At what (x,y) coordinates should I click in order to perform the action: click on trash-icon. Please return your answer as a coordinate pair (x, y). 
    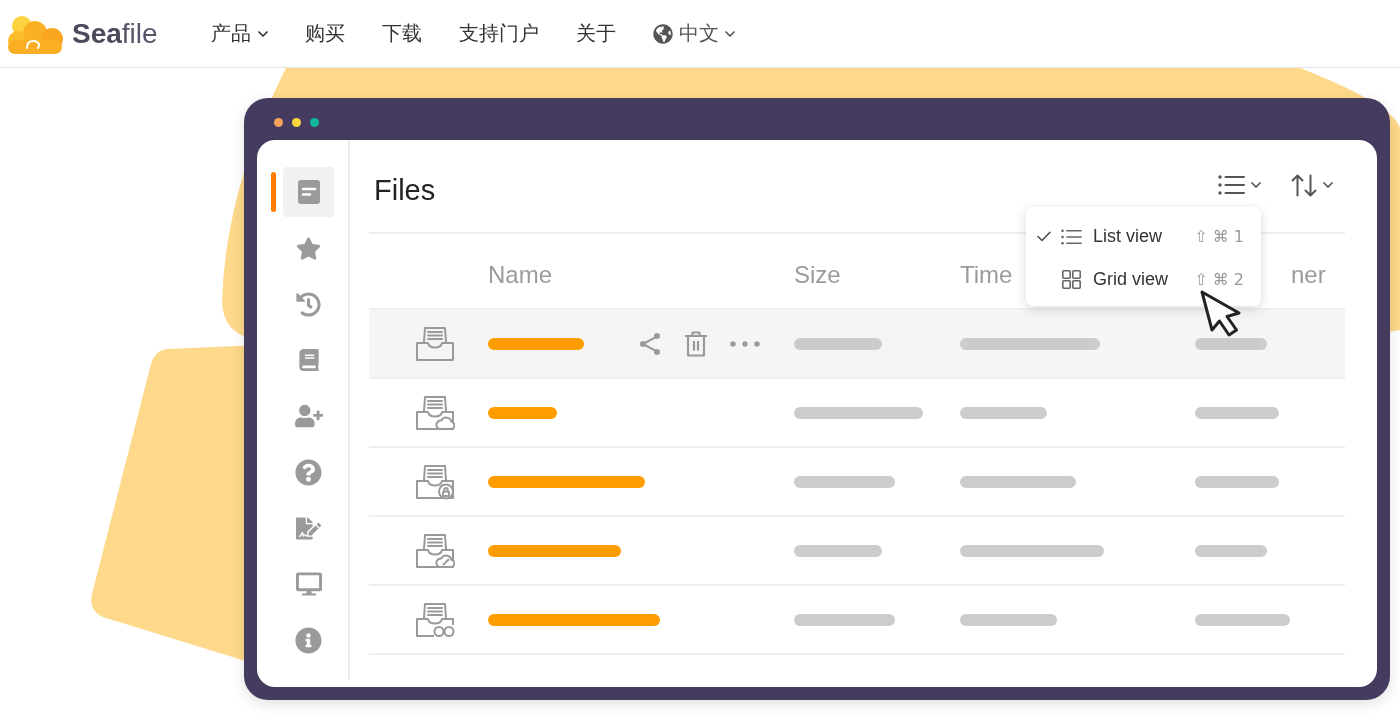
    Looking at the image, I should click on (696, 343).